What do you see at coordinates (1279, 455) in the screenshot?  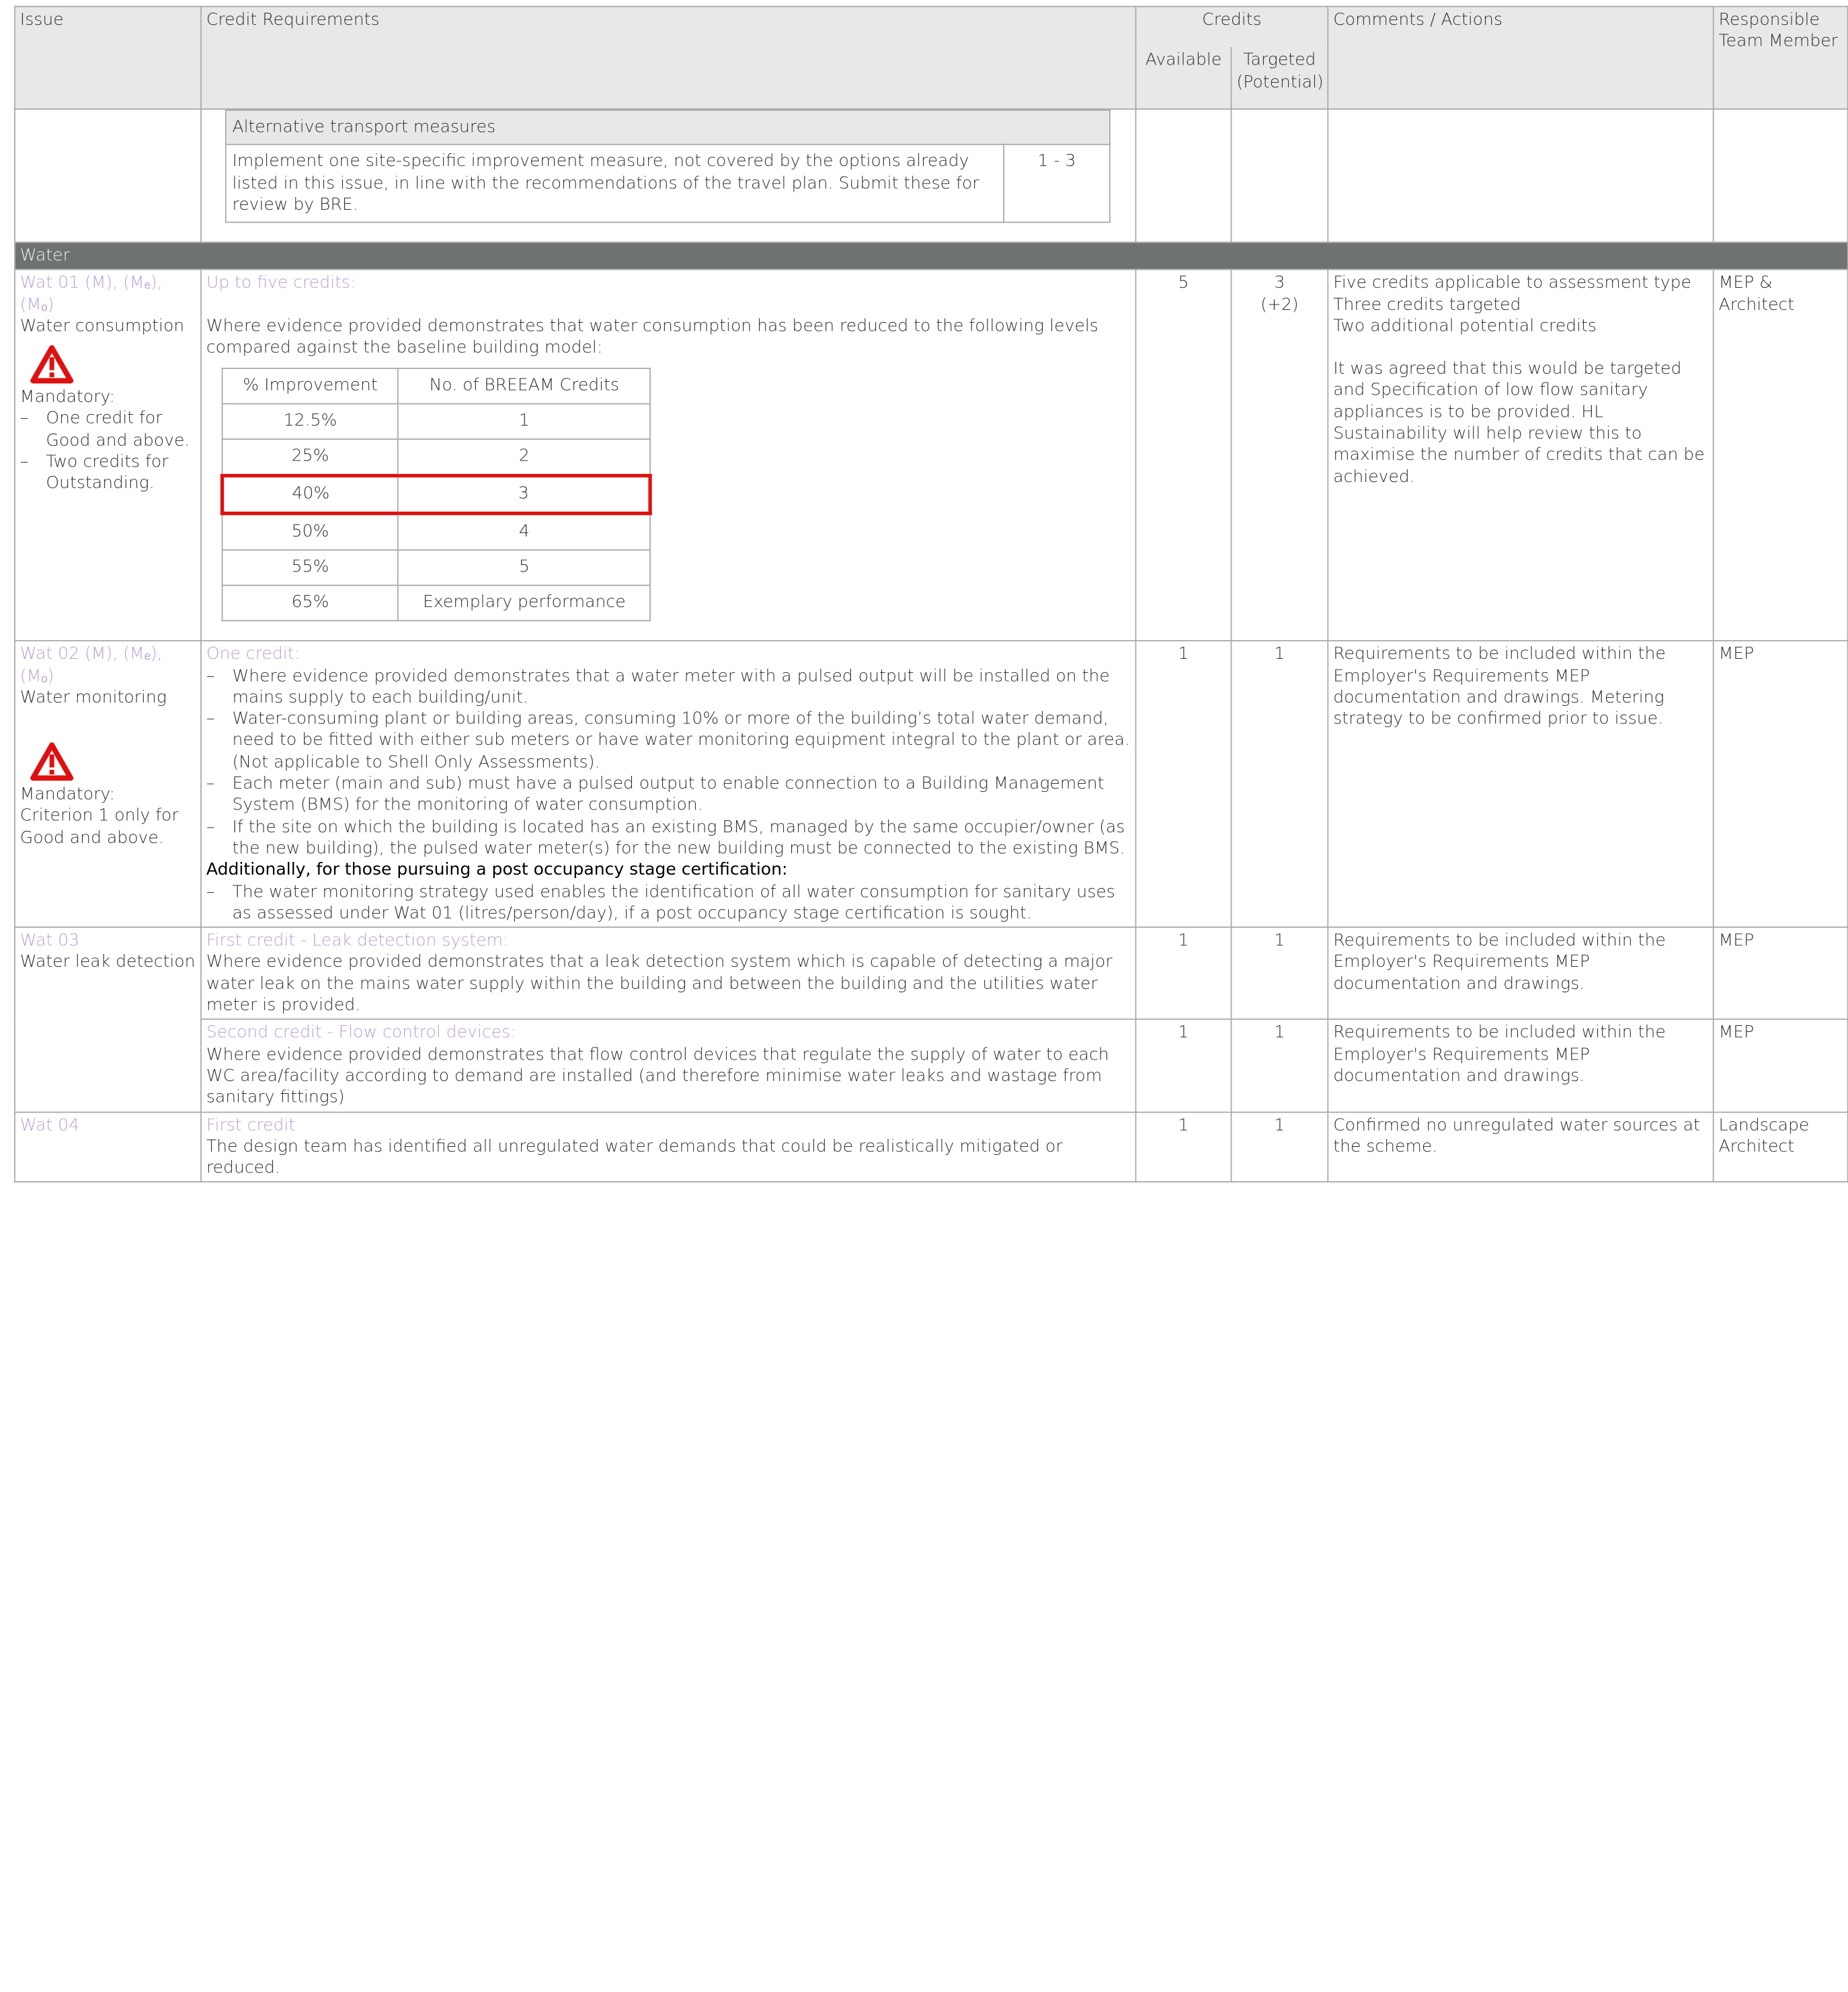 I see `wat01-targeted-cell: 3 (+2)` at bounding box center [1279, 455].